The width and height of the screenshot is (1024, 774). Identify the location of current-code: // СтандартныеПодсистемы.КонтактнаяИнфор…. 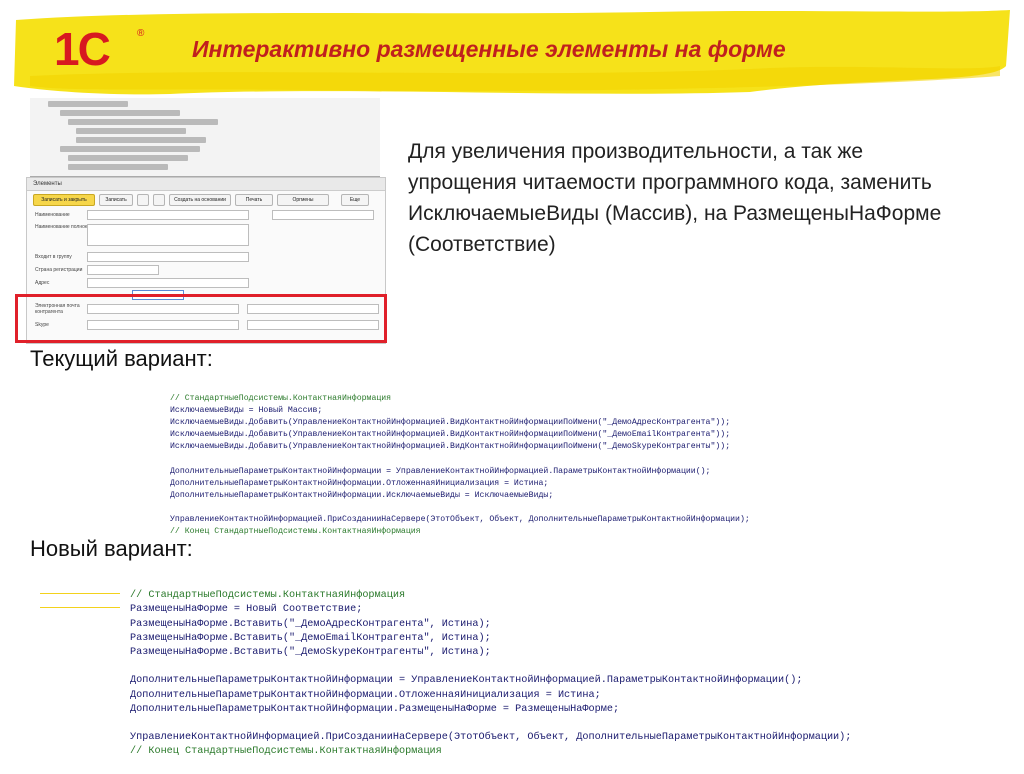
(460, 465).